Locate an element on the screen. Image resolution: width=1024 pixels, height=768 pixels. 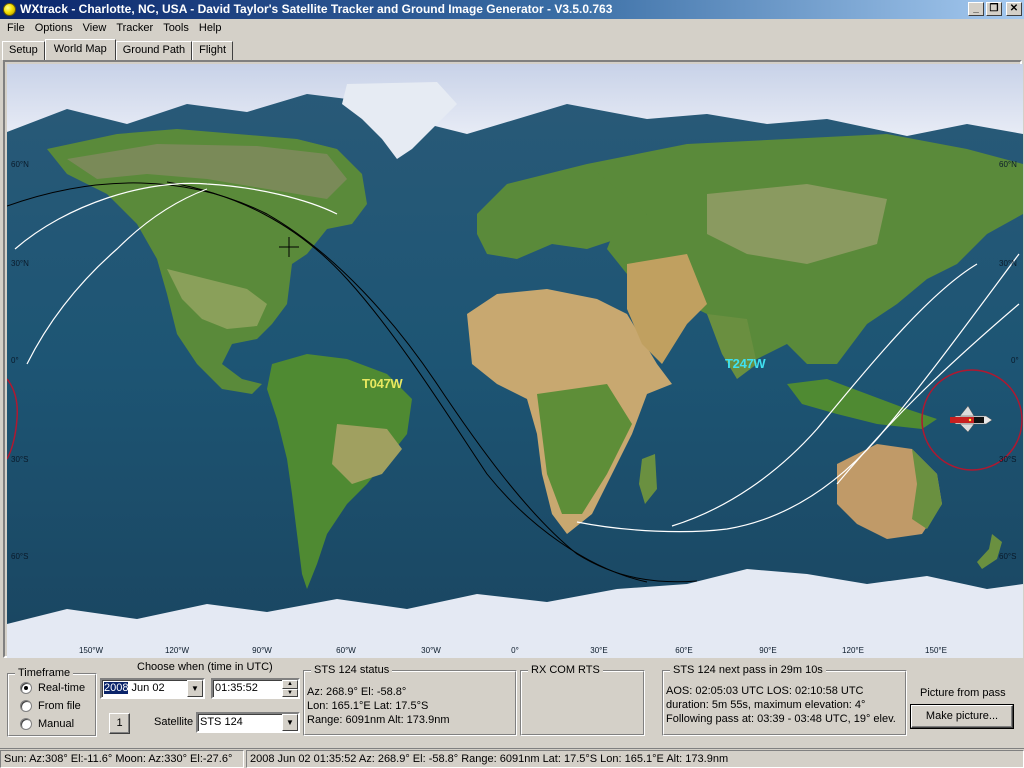
radio-label-real-time: Real-time is located at coordinates (62, 688).